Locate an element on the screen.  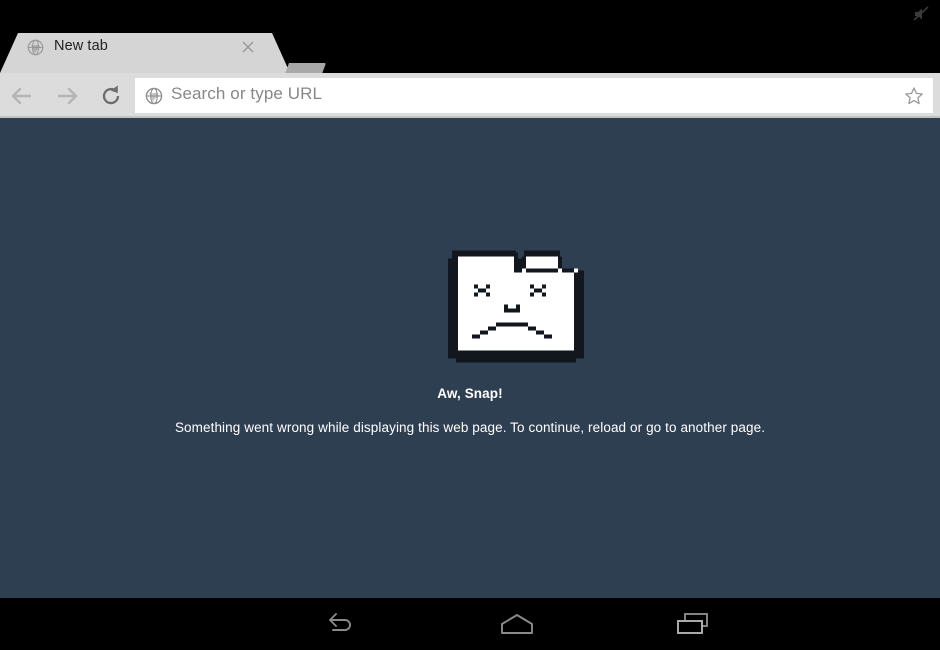
android-nav-bar is located at coordinates (470, 624).